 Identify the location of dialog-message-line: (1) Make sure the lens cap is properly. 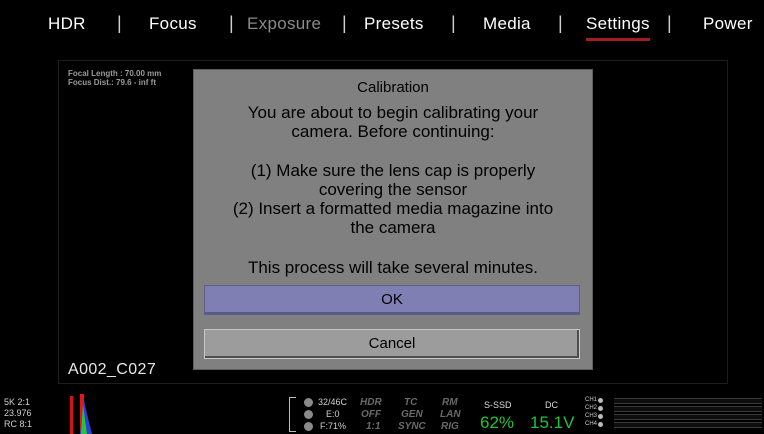
(393, 170).